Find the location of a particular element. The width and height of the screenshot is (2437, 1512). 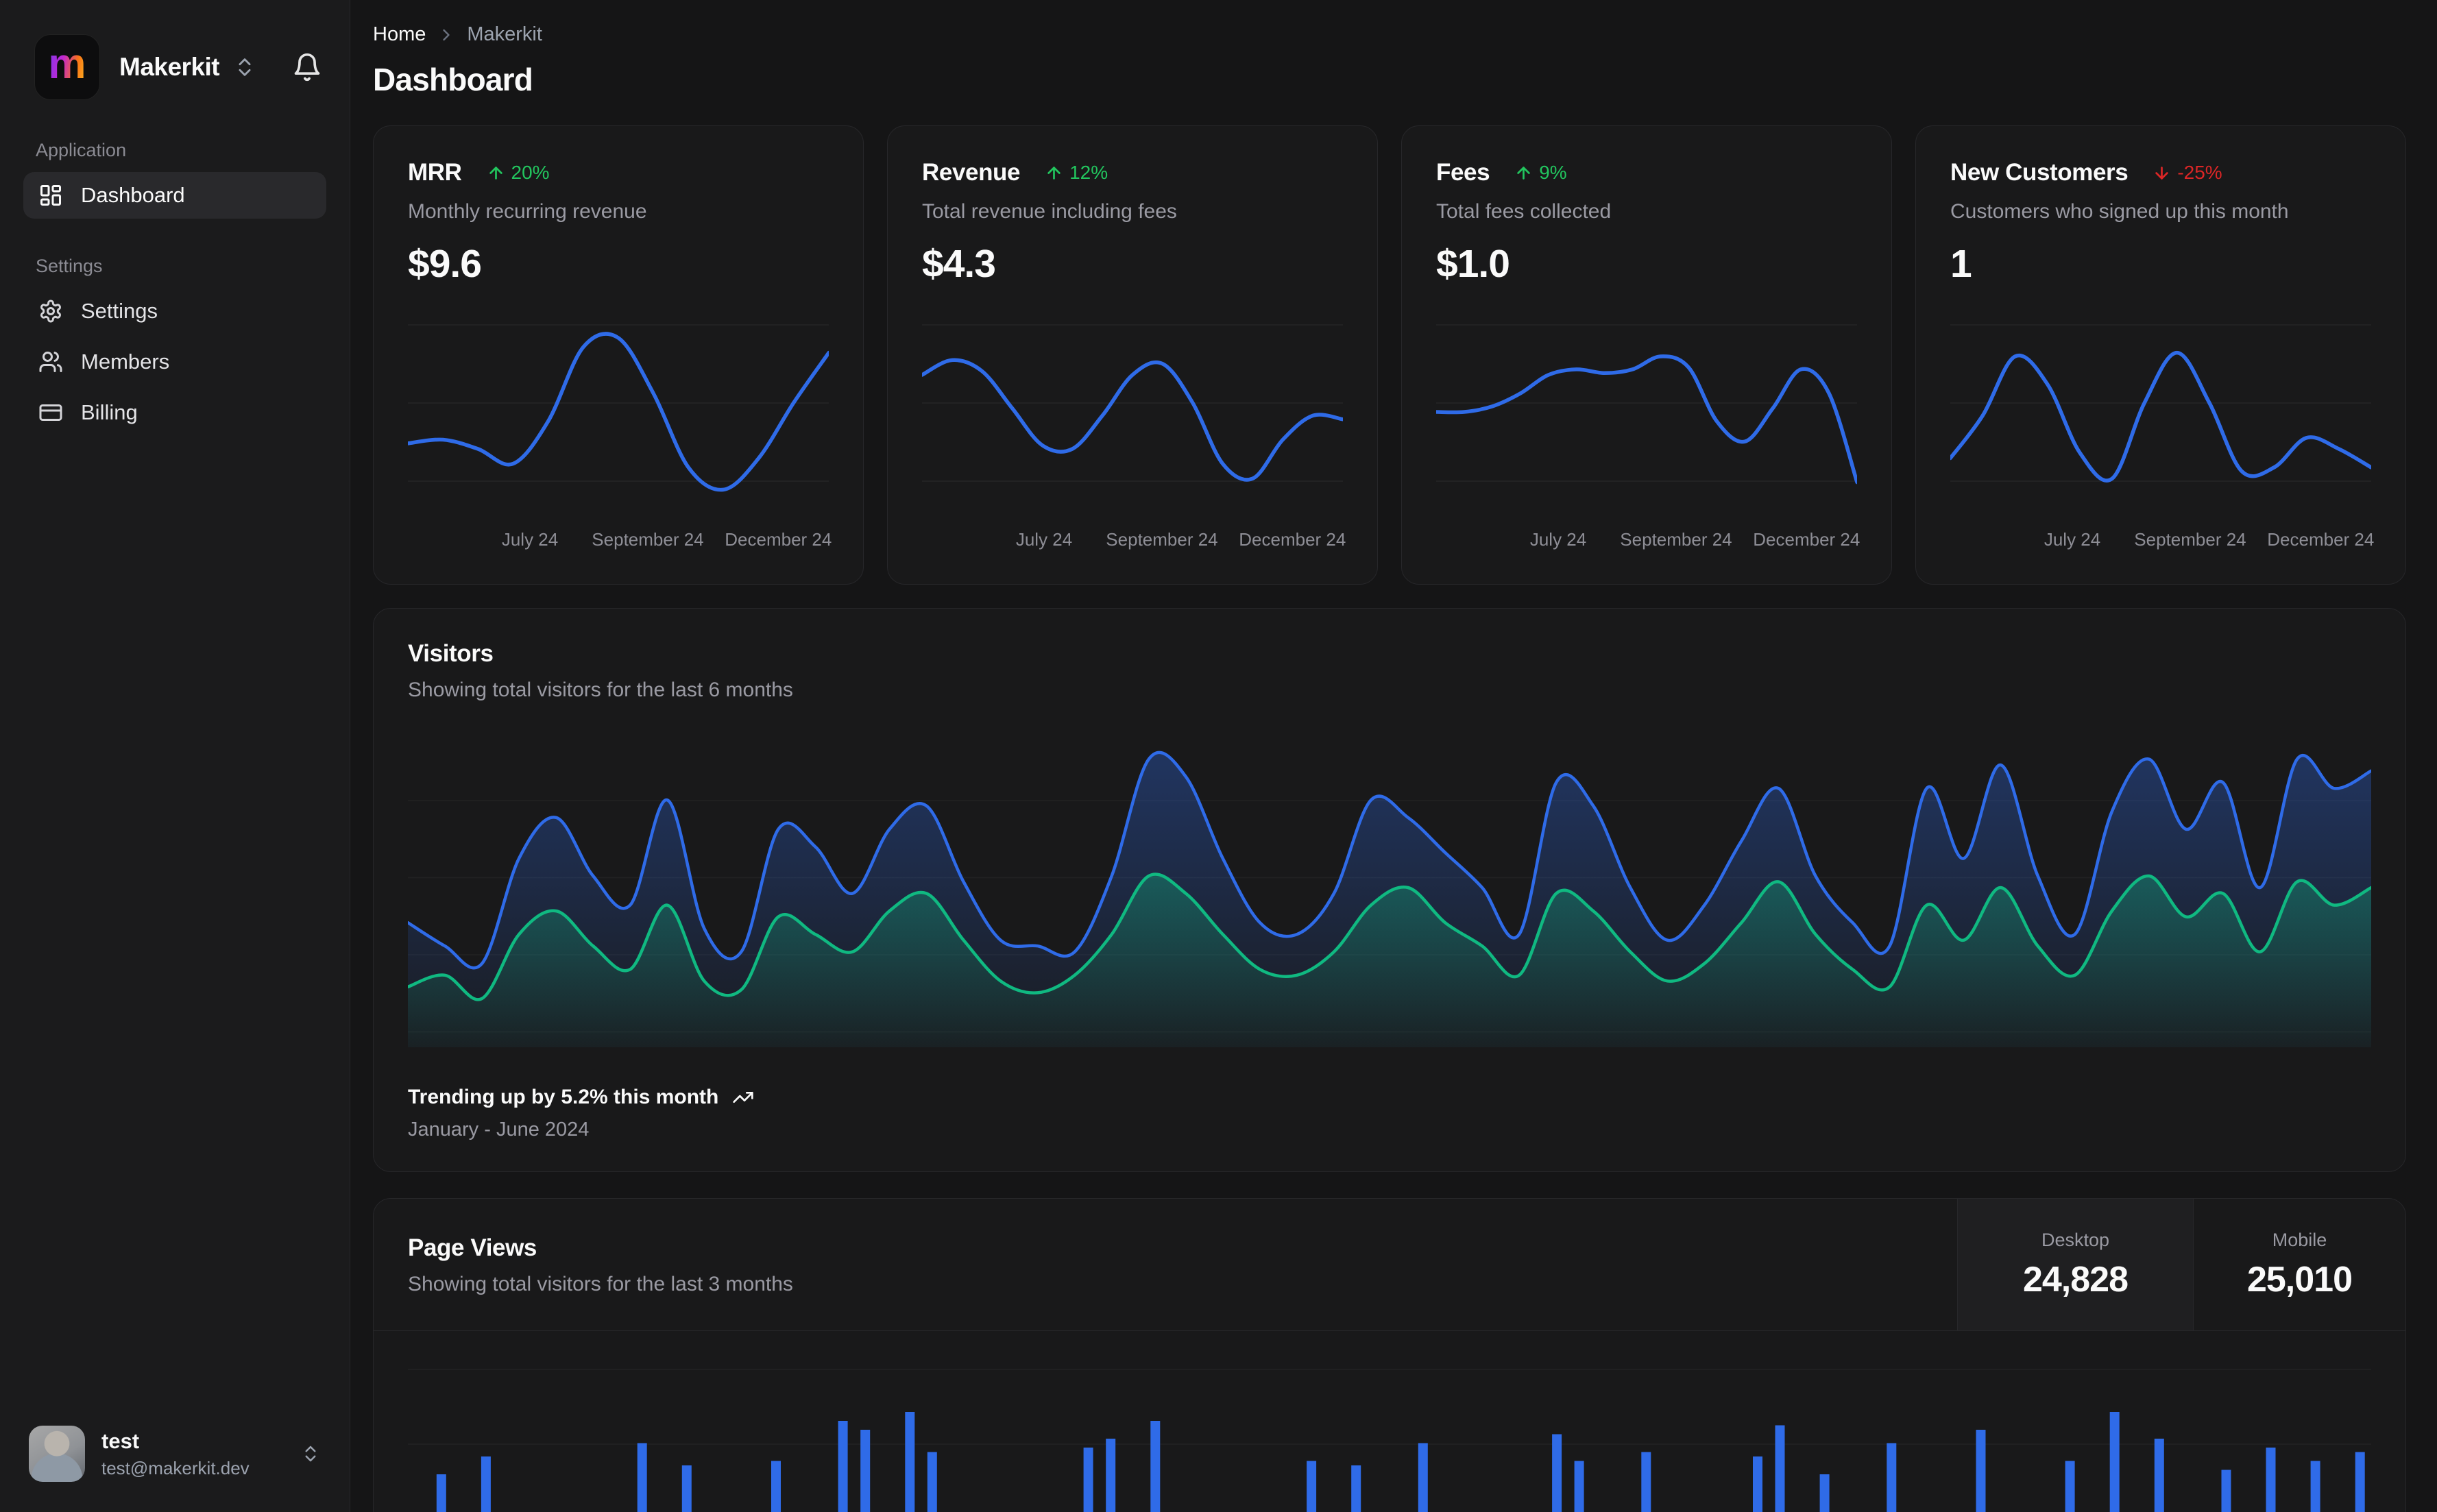

page-views-toggle: Desktop 24,828 Mobile 25,010 is located at coordinates (2181, 1265).